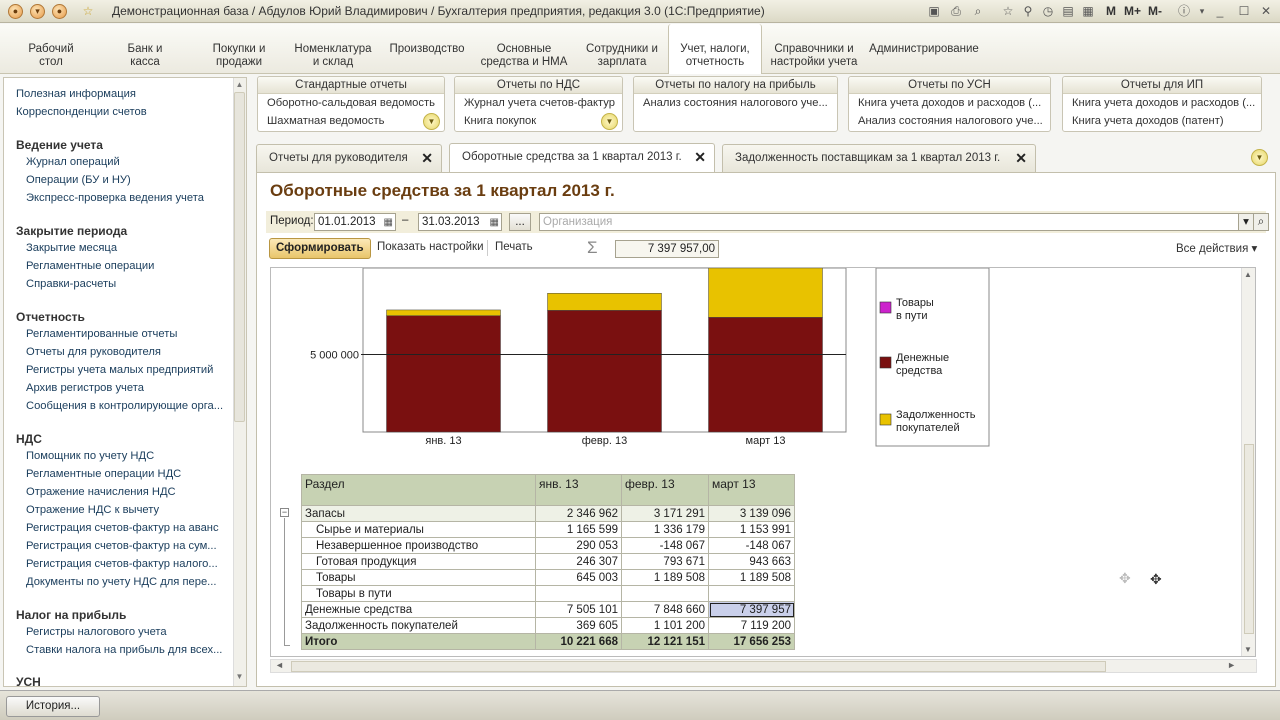 The image size is (1280, 720). Describe the element at coordinates (1184, 11) in the screenshot. I see `info-icon: ⓘ` at that location.